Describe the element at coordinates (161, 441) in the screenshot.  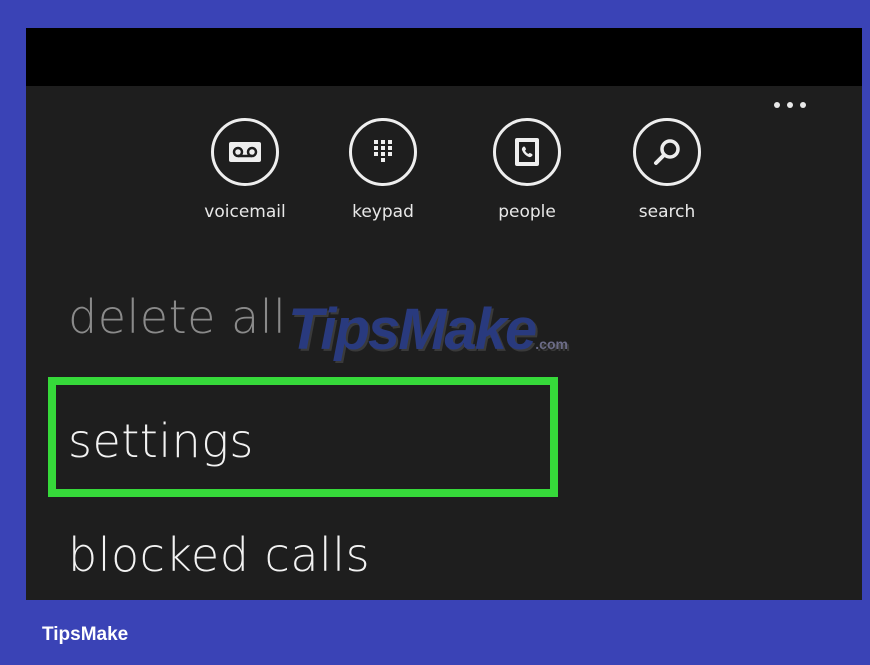
I see `menu-item-settings: settings` at that location.